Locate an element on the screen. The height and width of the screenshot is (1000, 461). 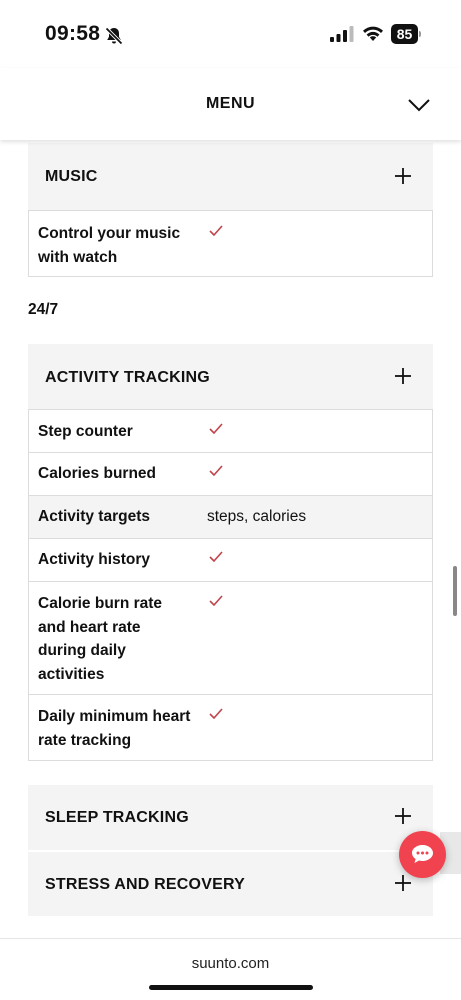
battery-tip is located at coordinates (420, 34).